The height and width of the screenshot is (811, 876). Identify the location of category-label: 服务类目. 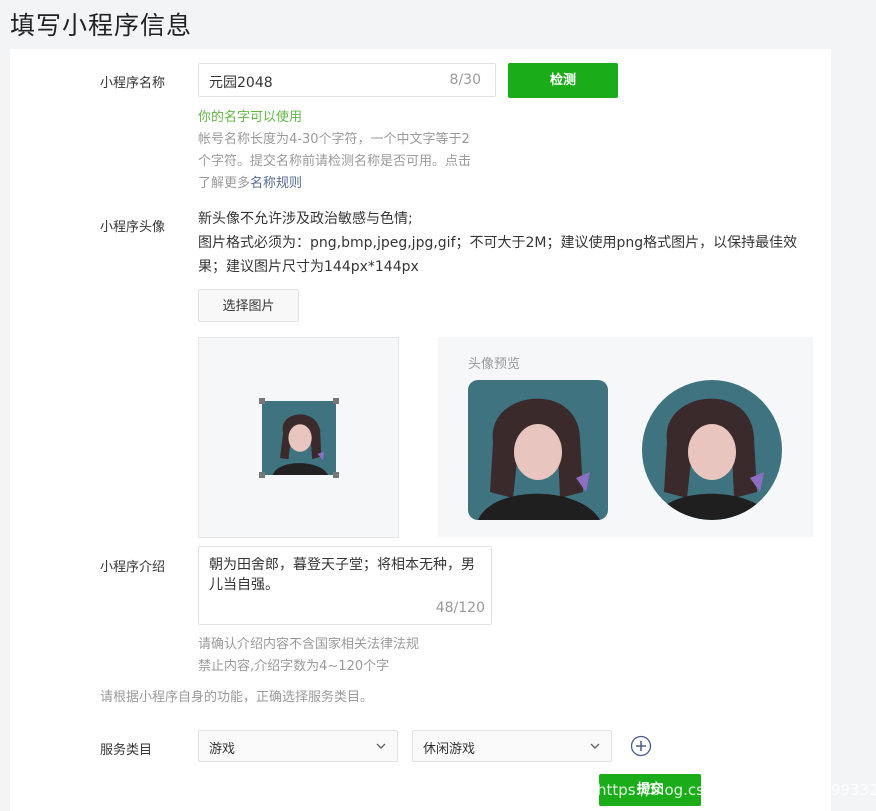
(126, 750).